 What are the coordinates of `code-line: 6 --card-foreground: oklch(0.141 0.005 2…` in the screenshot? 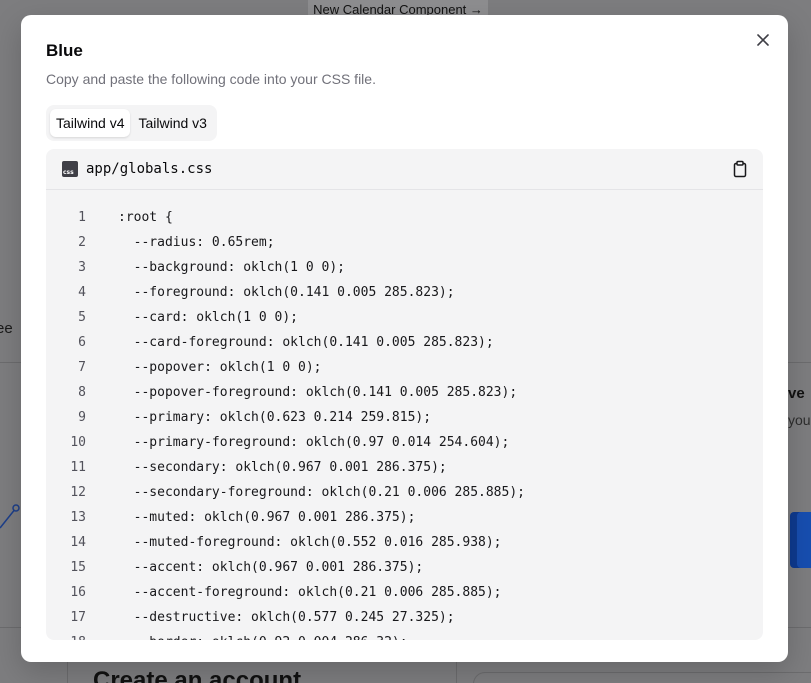 It's located at (404, 342).